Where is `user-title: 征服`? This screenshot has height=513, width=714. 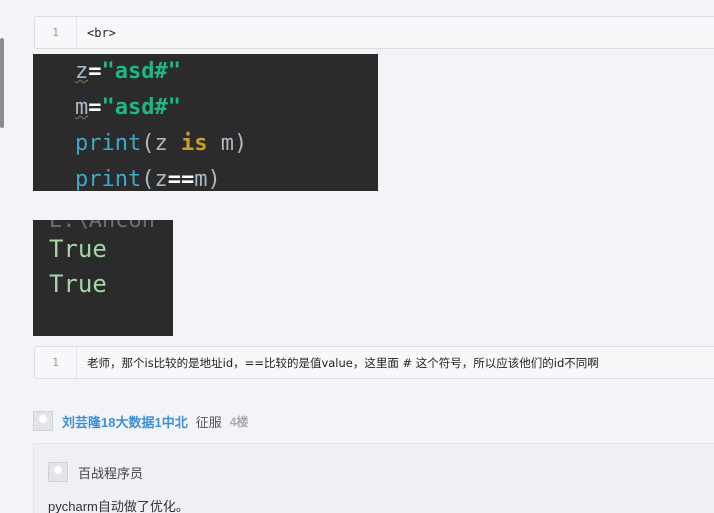
user-title: 征服 is located at coordinates (208, 422).